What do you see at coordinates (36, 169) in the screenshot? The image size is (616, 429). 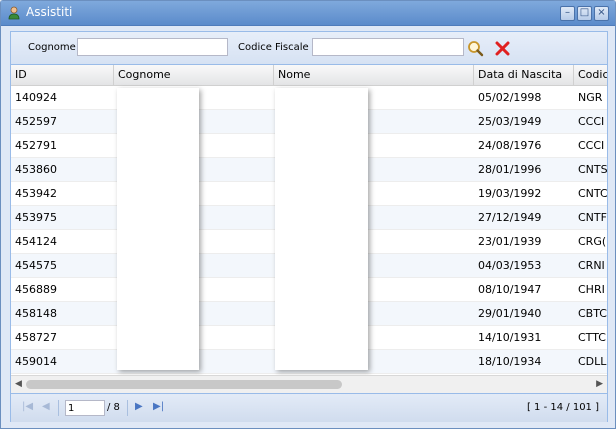 I see `cell-id: 453860` at bounding box center [36, 169].